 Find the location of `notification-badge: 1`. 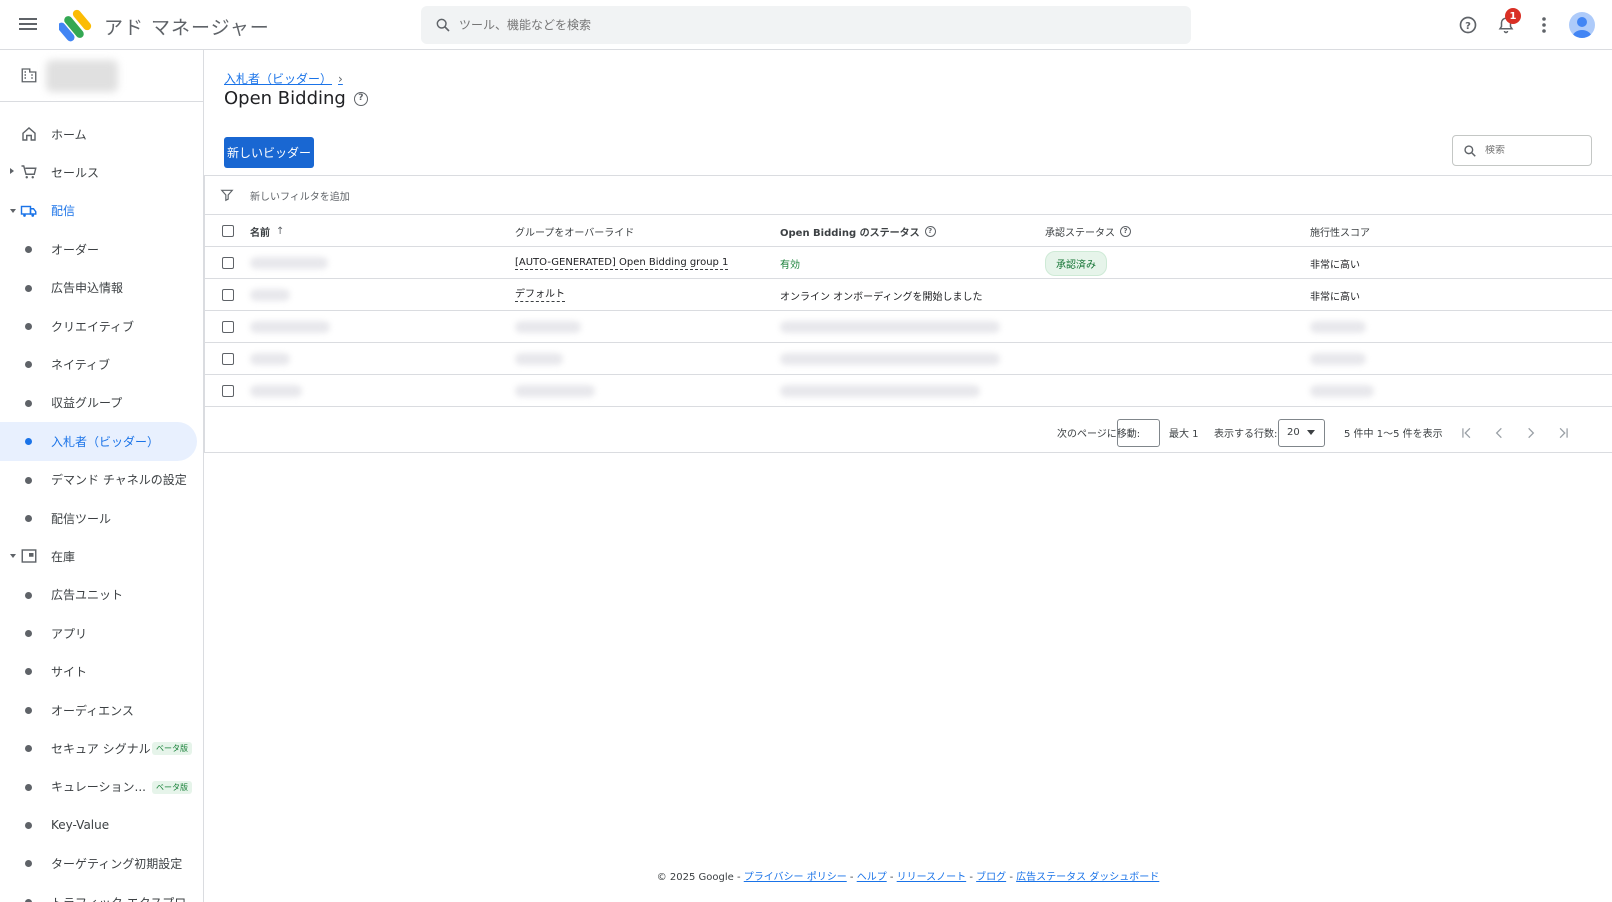

notification-badge: 1 is located at coordinates (1513, 16).